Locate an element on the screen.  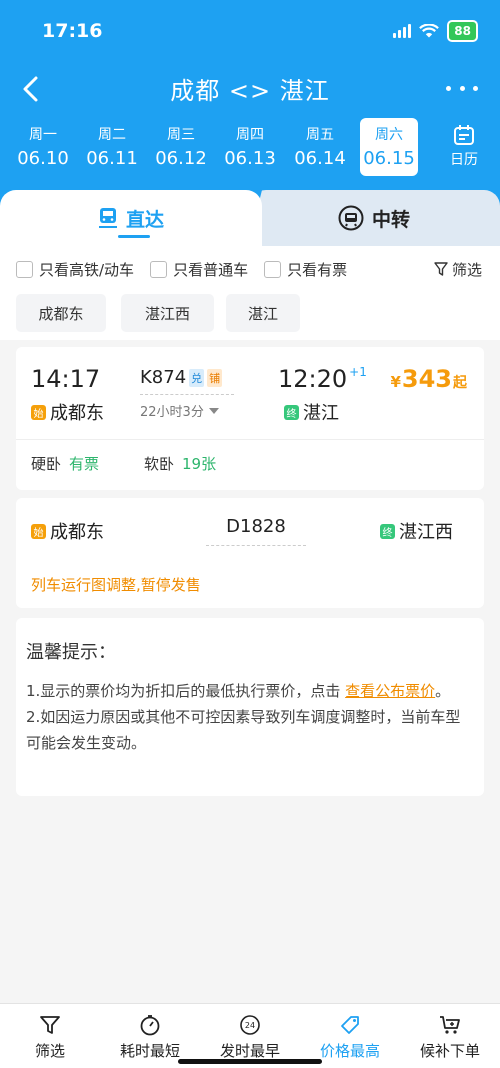
status-bar: 17:16 88 is located at coordinates (250, 31).